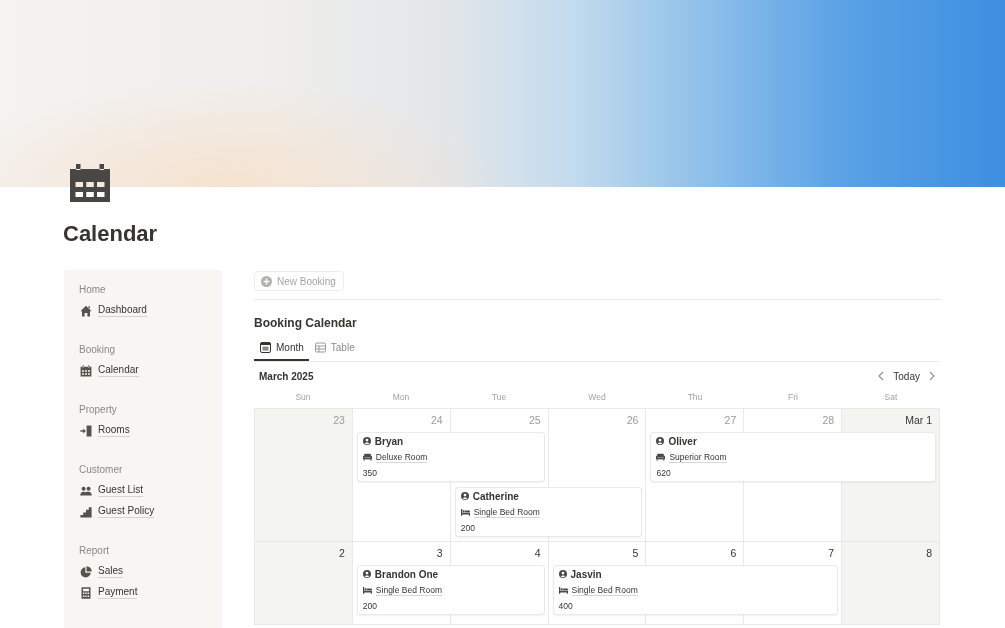  What do you see at coordinates (94, 551) in the screenshot?
I see `sidebar-heading: Report` at bounding box center [94, 551].